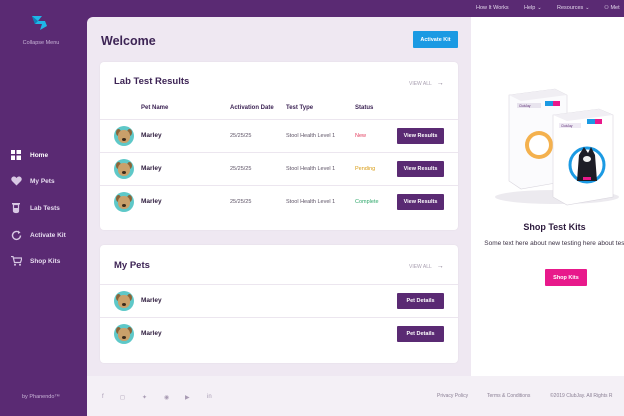  Describe the element at coordinates (355, 8) in the screenshot. I see `top-bar: How It Works Help ⌄ Resources ⌄ ⚇ Met` at that location.